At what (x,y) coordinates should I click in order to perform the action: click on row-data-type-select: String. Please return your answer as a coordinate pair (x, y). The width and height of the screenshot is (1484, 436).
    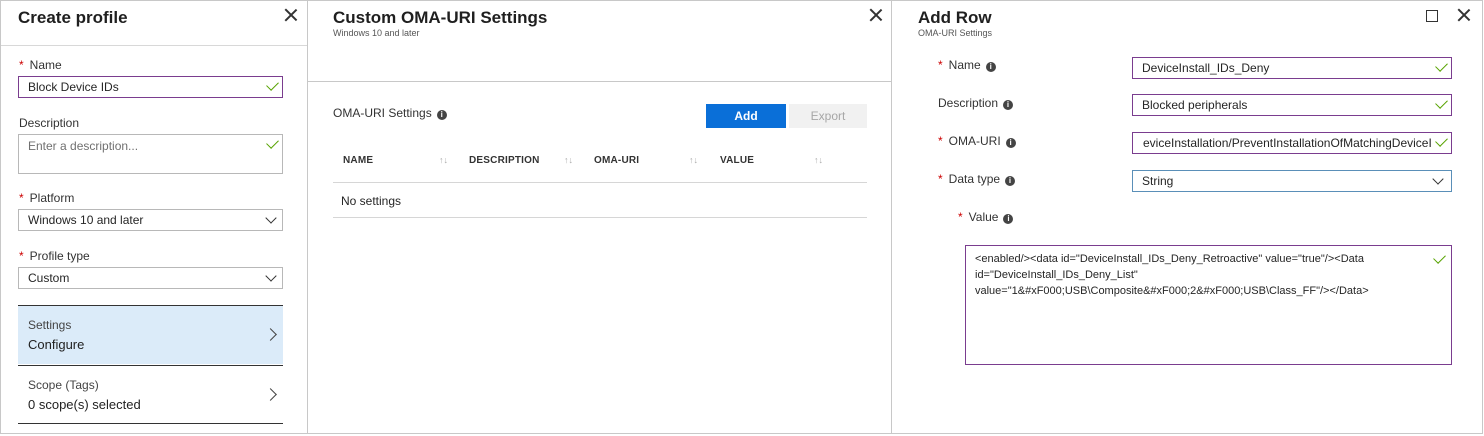
    Looking at the image, I should click on (1292, 181).